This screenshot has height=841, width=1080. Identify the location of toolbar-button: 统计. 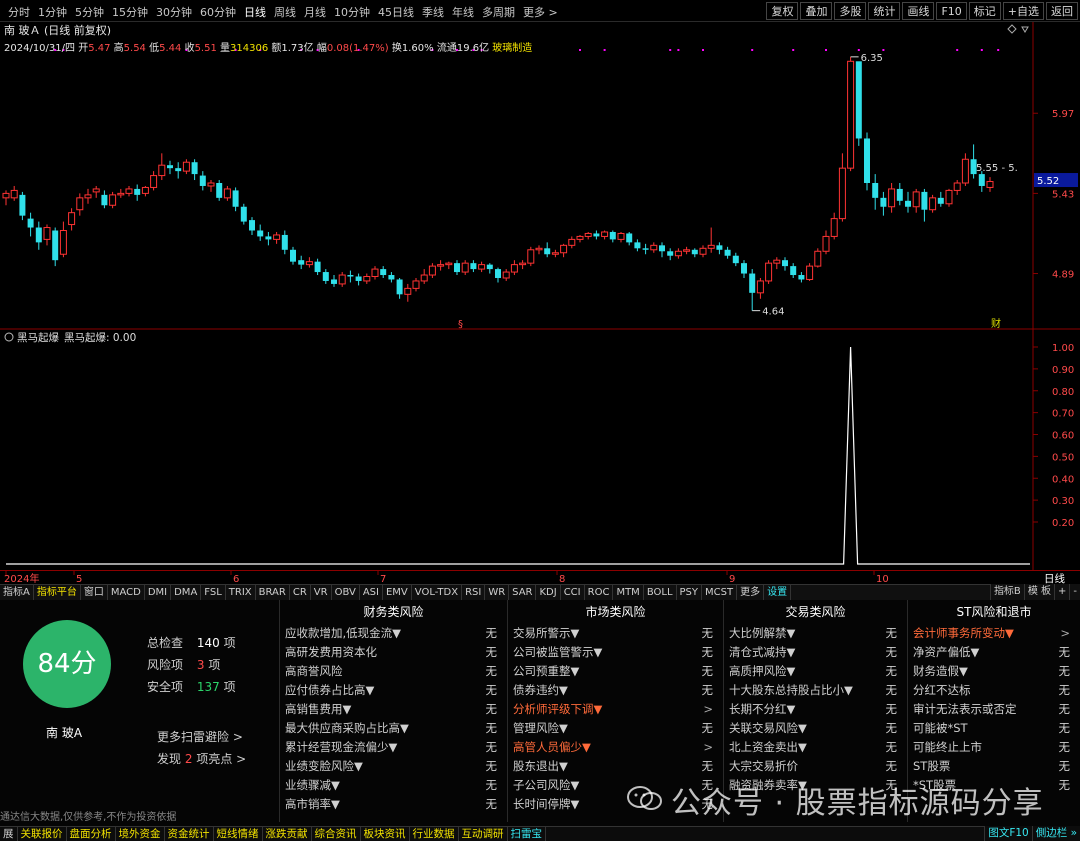
(884, 11).